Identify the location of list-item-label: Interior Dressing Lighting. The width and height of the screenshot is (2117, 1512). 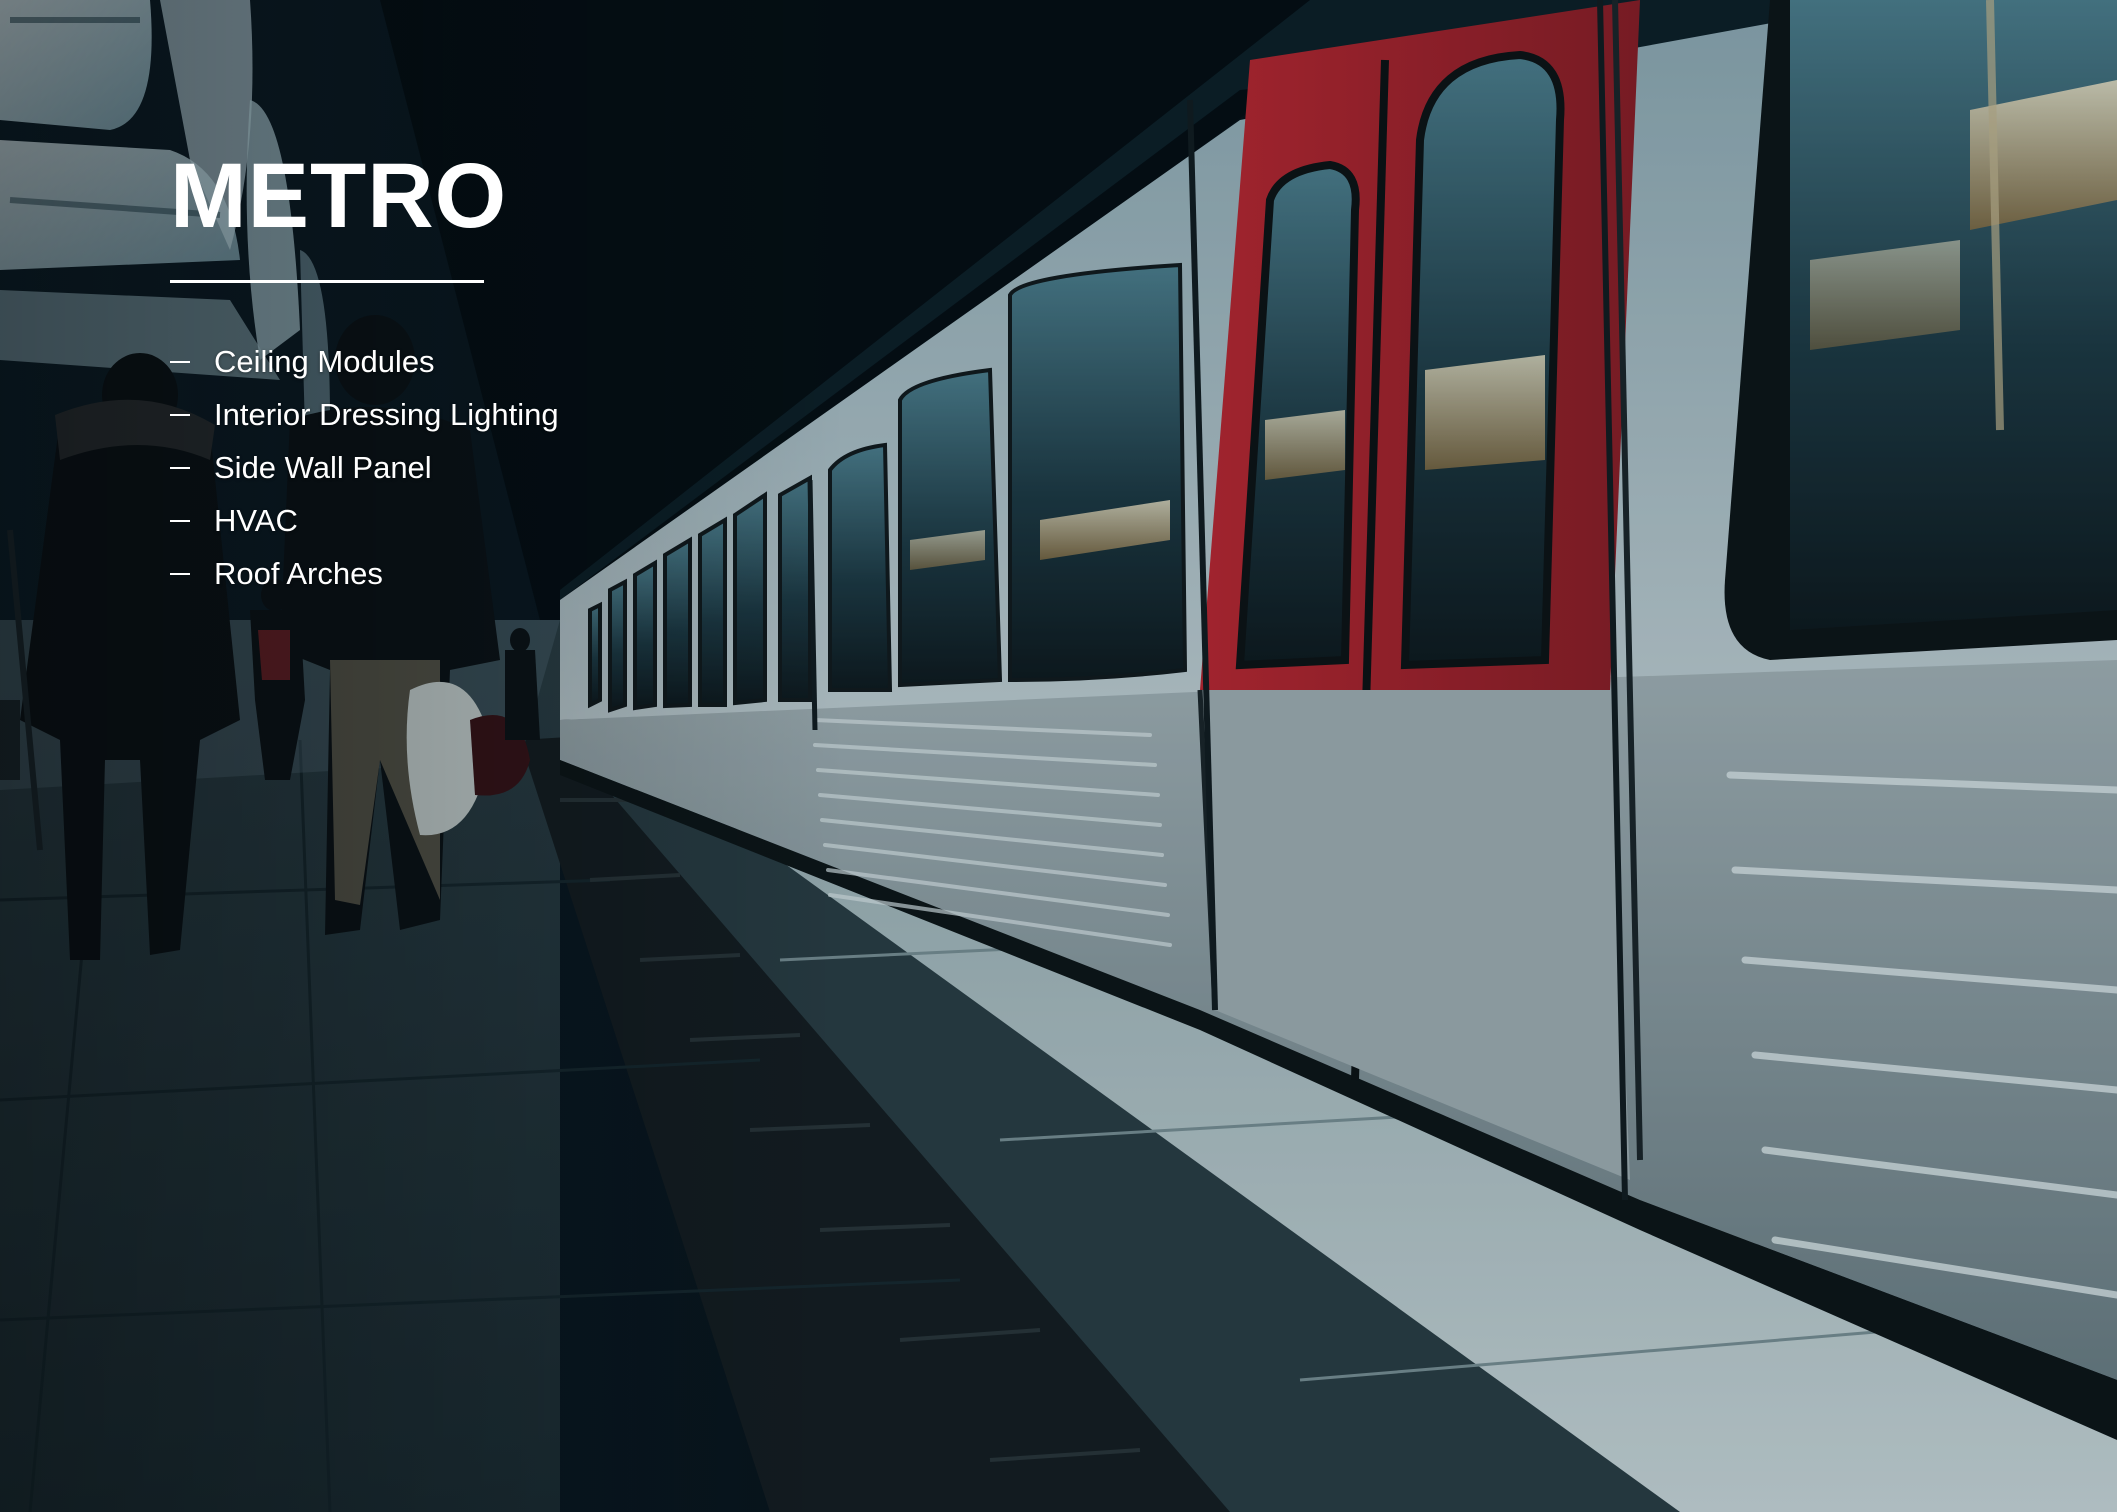
(386, 414).